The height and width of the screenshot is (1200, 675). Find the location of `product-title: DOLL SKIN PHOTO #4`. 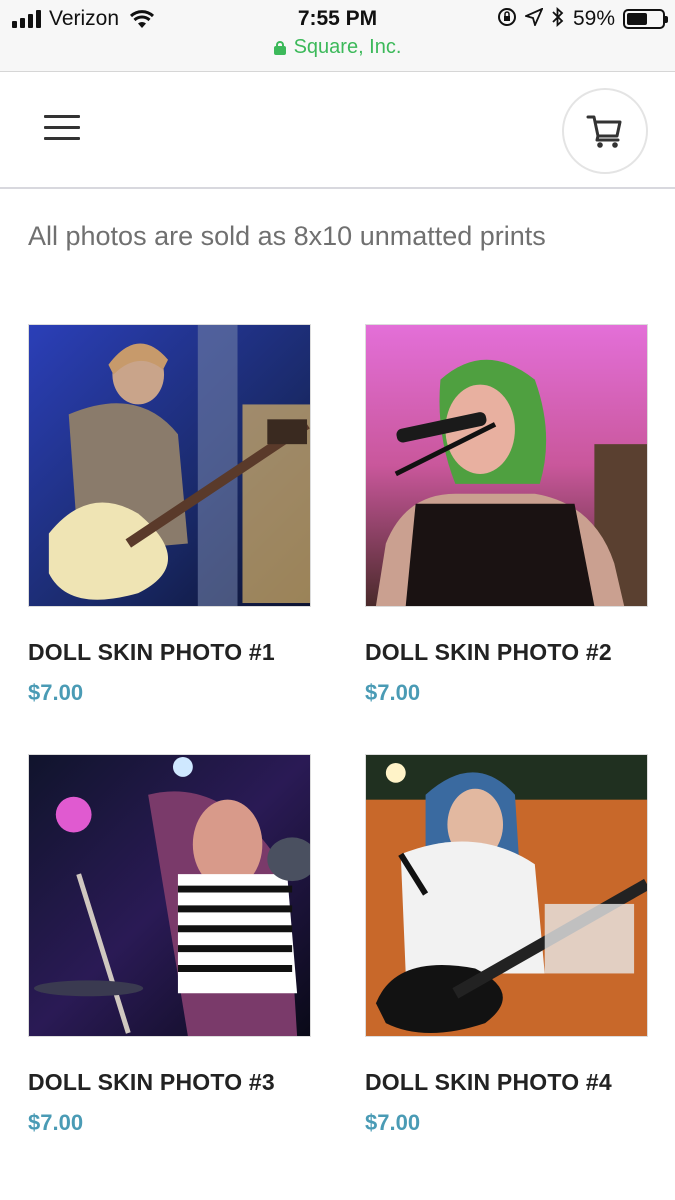

product-title: DOLL SKIN PHOTO #4 is located at coordinates (506, 1082).